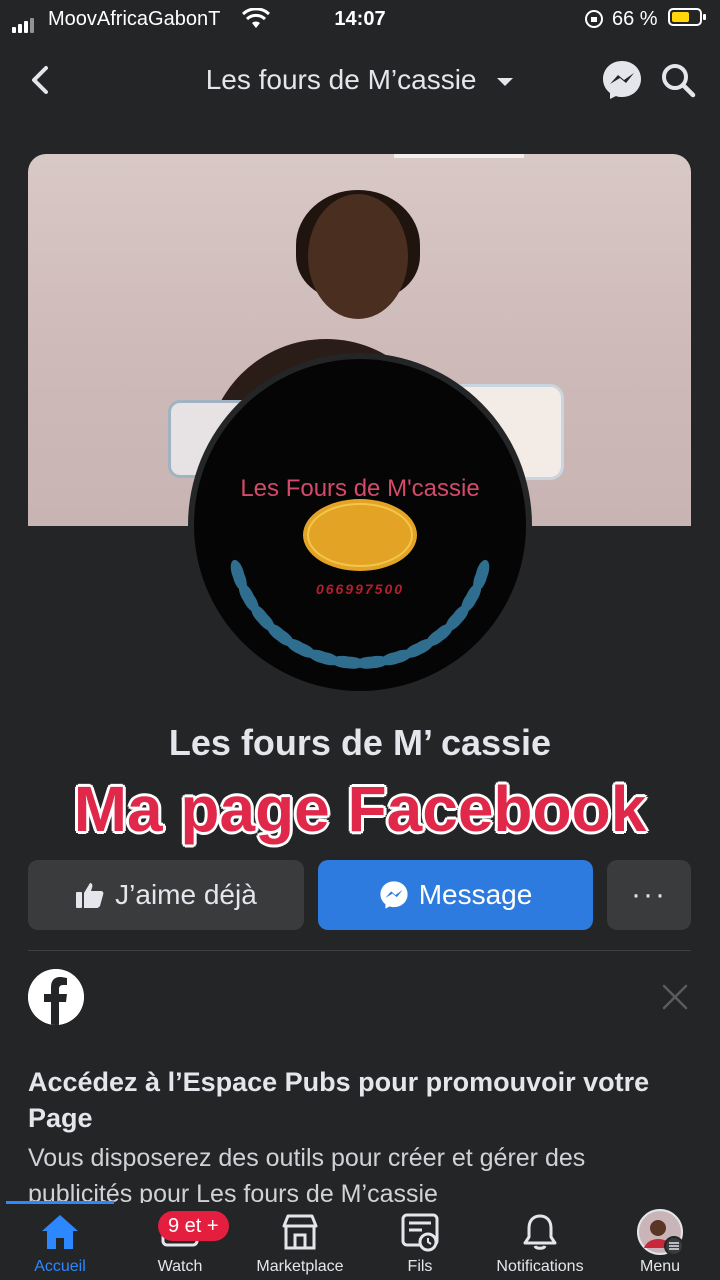  Describe the element at coordinates (60, 1202) in the screenshot. I see `active-tab-indicator` at that location.